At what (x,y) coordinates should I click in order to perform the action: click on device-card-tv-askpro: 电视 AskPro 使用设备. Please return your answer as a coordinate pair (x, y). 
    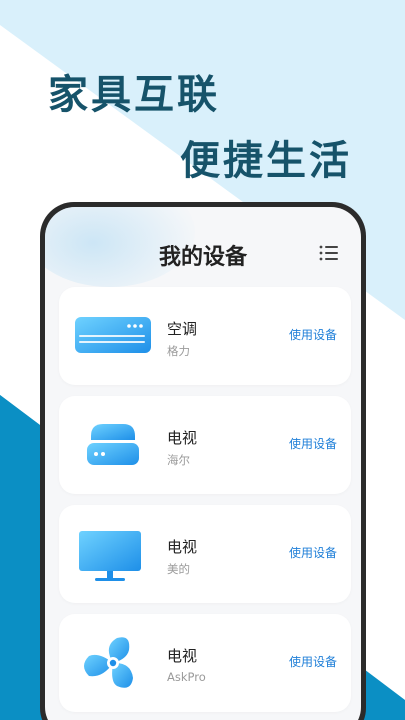
    Looking at the image, I should click on (205, 663).